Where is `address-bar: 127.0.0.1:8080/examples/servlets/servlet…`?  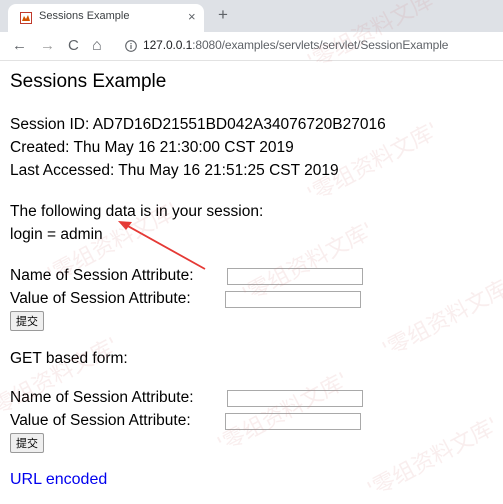
address-bar: 127.0.0.1:8080/examples/servlets/servlet… is located at coordinates (295, 45).